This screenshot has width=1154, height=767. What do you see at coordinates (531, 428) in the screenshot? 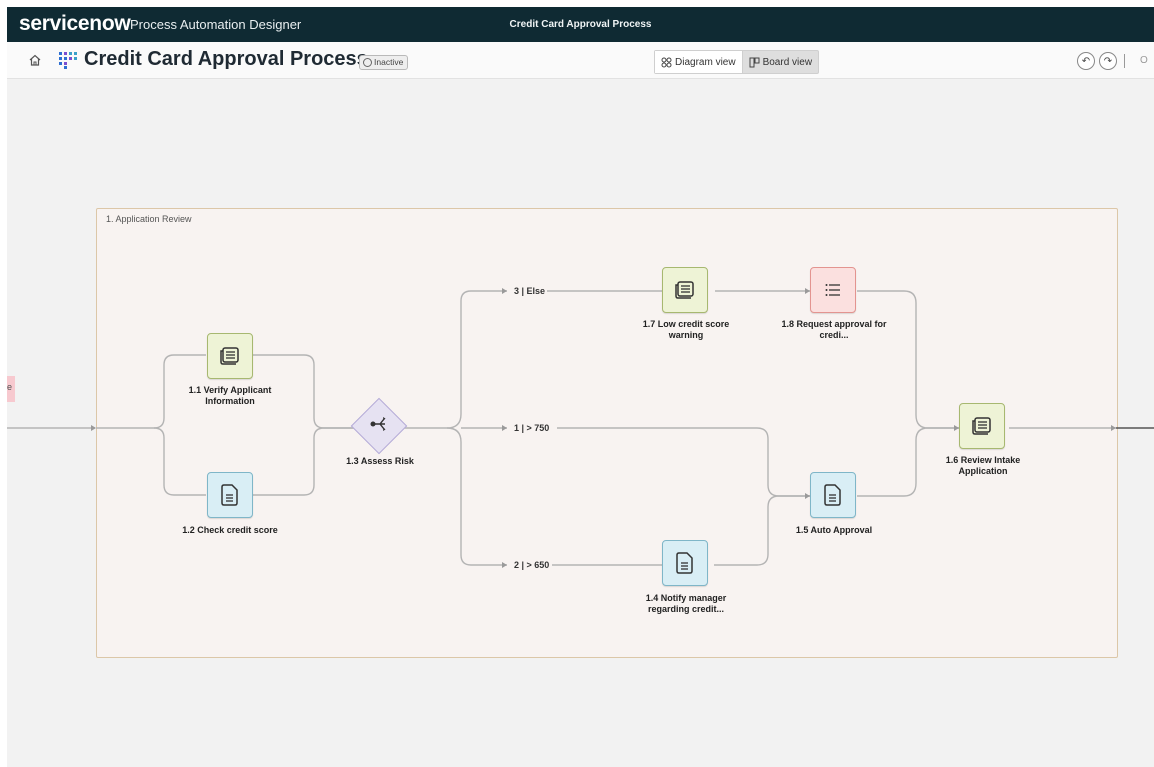
I see `branch-label-gt-750: 1 | > 750` at bounding box center [531, 428].